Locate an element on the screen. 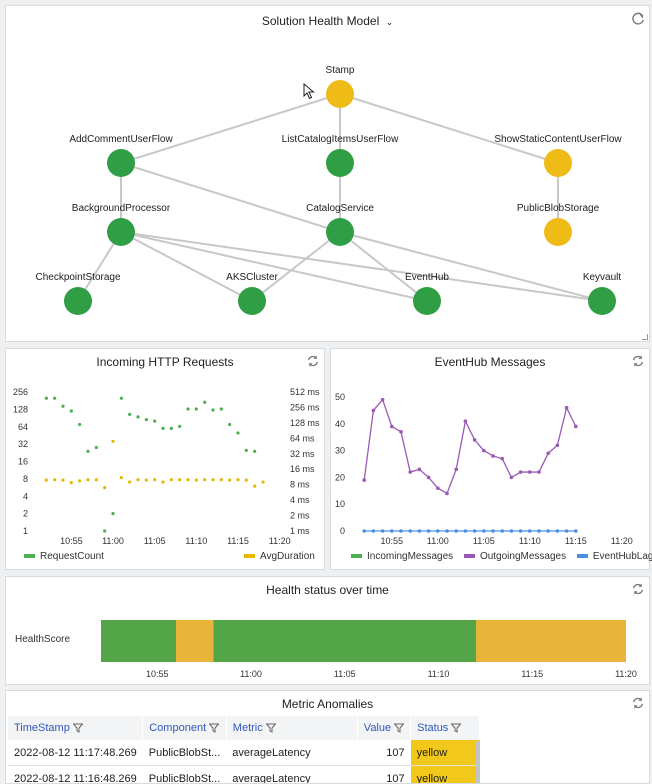 The width and height of the screenshot is (652, 784). node-label: ShowStaticContentUserFlow is located at coordinates (558, 139).